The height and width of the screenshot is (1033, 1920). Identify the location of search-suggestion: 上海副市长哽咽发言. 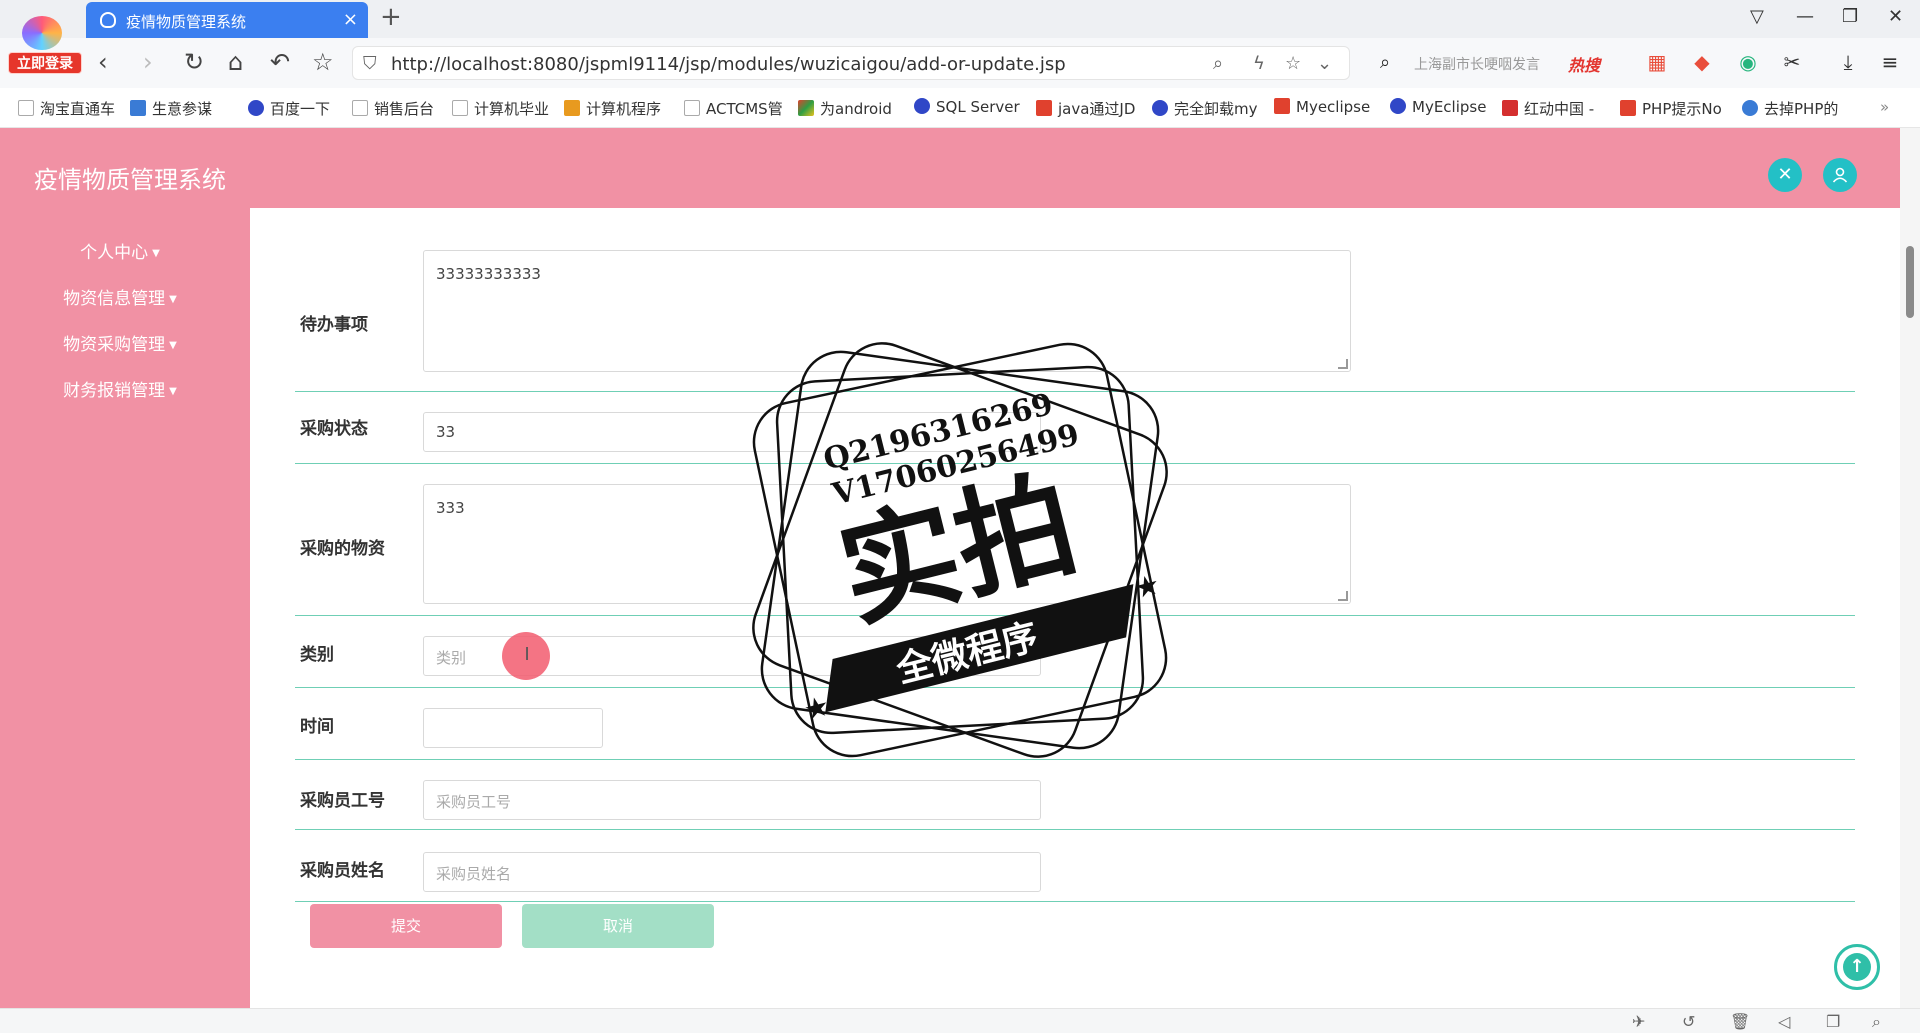
(1477, 64).